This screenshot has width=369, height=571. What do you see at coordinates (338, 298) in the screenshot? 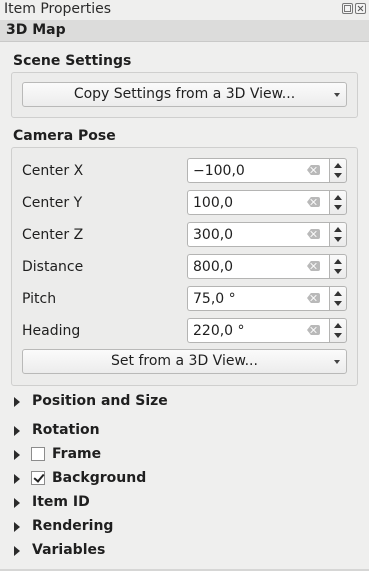
I see `pitch-stepper` at bounding box center [338, 298].